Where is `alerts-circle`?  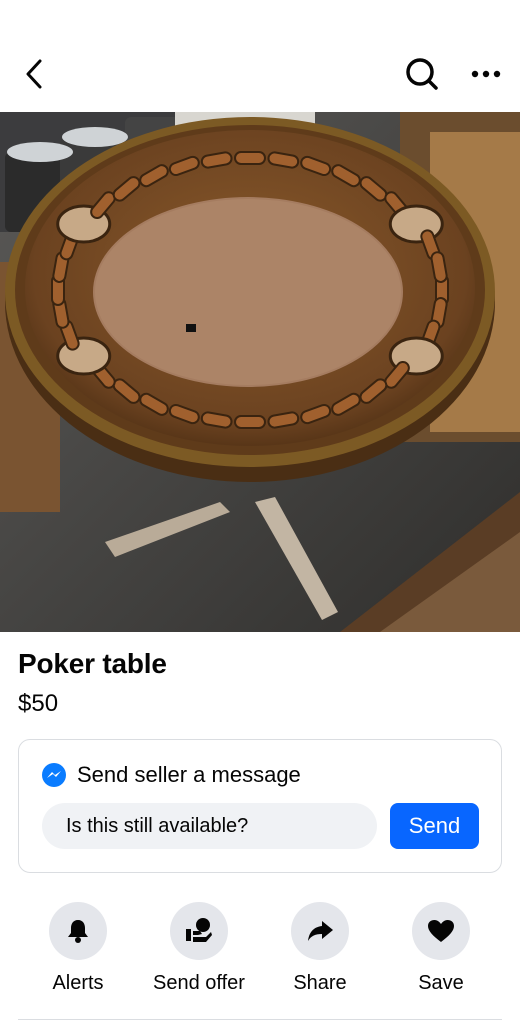 alerts-circle is located at coordinates (78, 931).